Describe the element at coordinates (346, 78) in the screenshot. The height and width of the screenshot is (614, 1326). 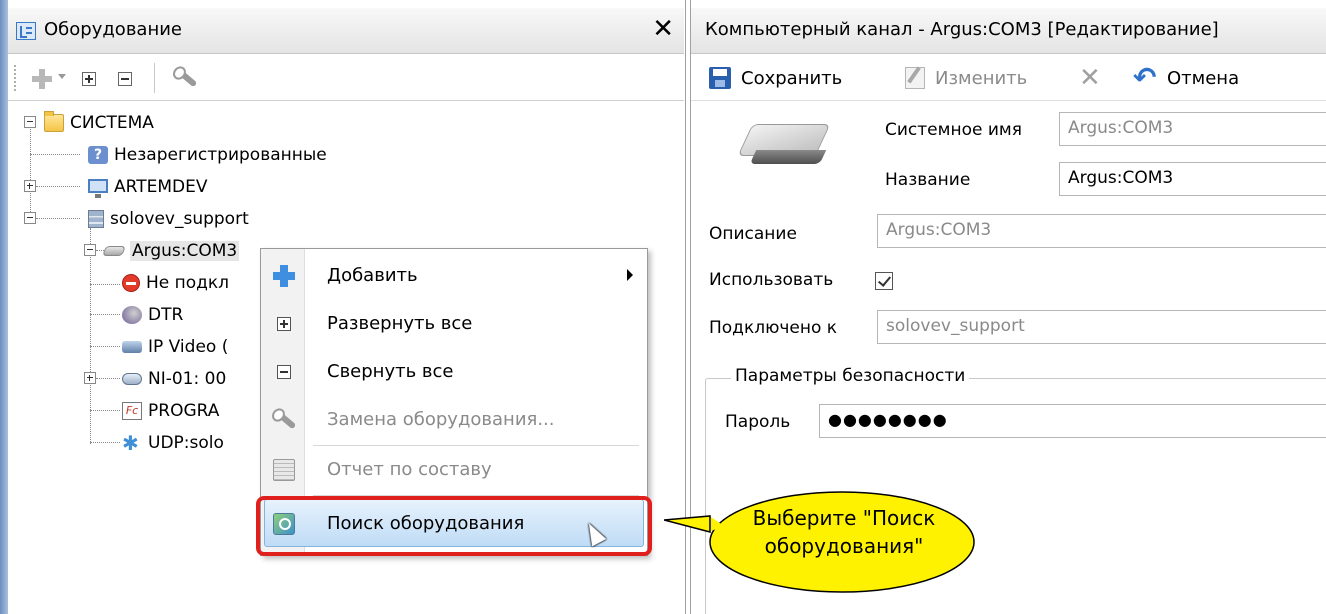
I see `equipment-toolbar` at that location.